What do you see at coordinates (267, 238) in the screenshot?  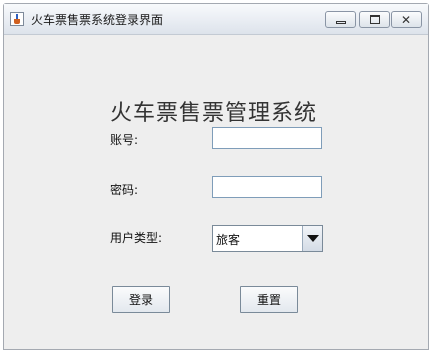 I see `user-type-select: 旅客` at bounding box center [267, 238].